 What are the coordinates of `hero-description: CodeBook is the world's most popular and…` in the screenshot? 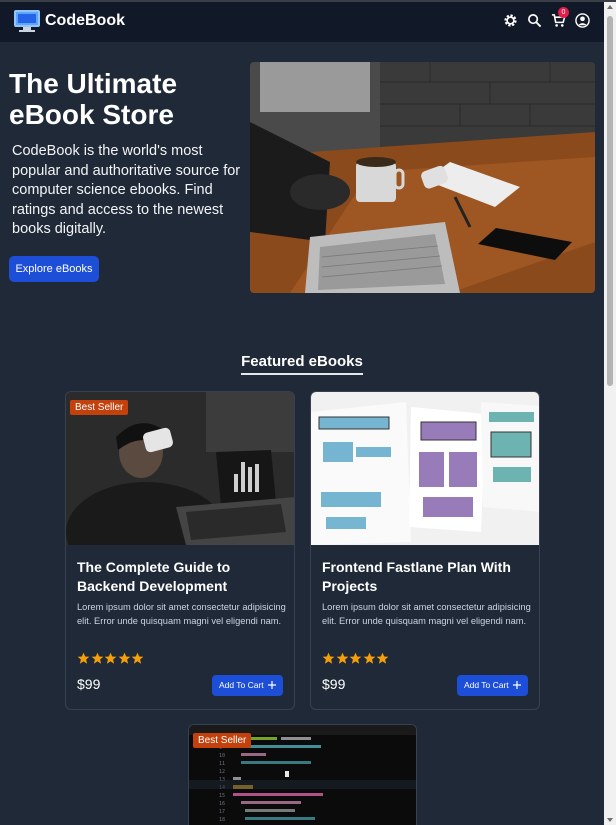 It's located at (126, 190).